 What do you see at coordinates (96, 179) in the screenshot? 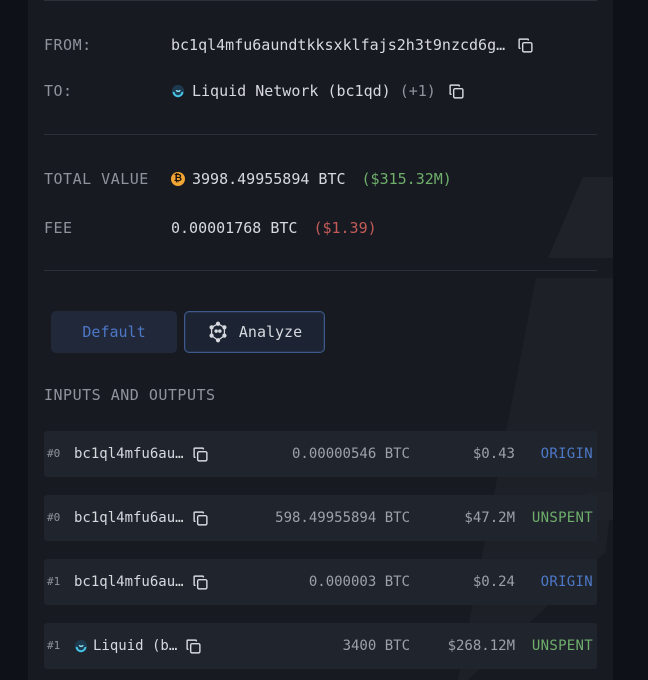
I see `total-value-label: TOTAL VALUE` at bounding box center [96, 179].